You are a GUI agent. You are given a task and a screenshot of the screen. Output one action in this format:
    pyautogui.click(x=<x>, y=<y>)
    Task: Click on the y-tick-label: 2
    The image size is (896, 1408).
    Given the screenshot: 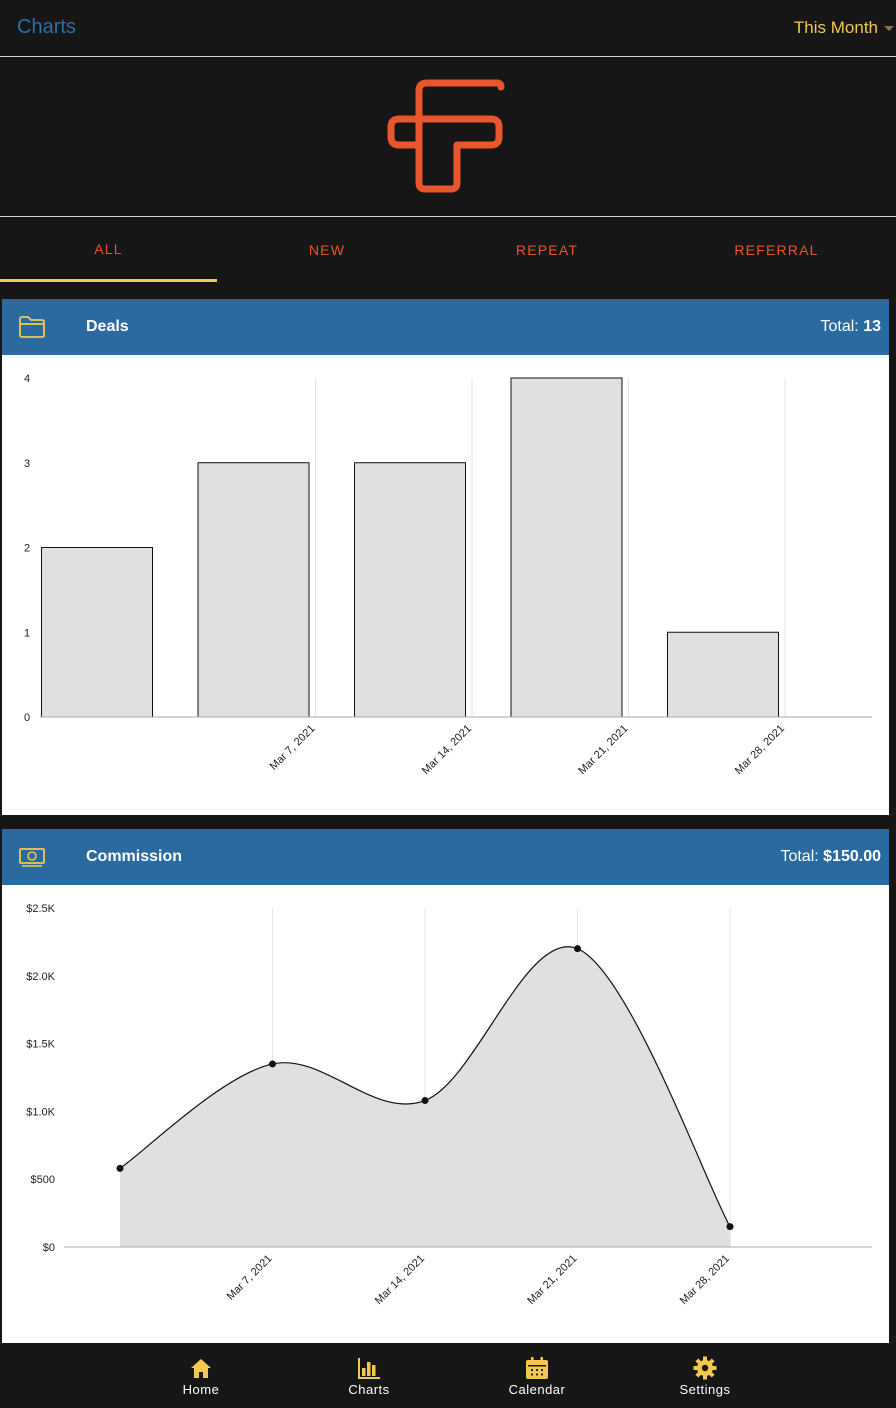 What is the action you would take?
    pyautogui.click(x=27, y=549)
    